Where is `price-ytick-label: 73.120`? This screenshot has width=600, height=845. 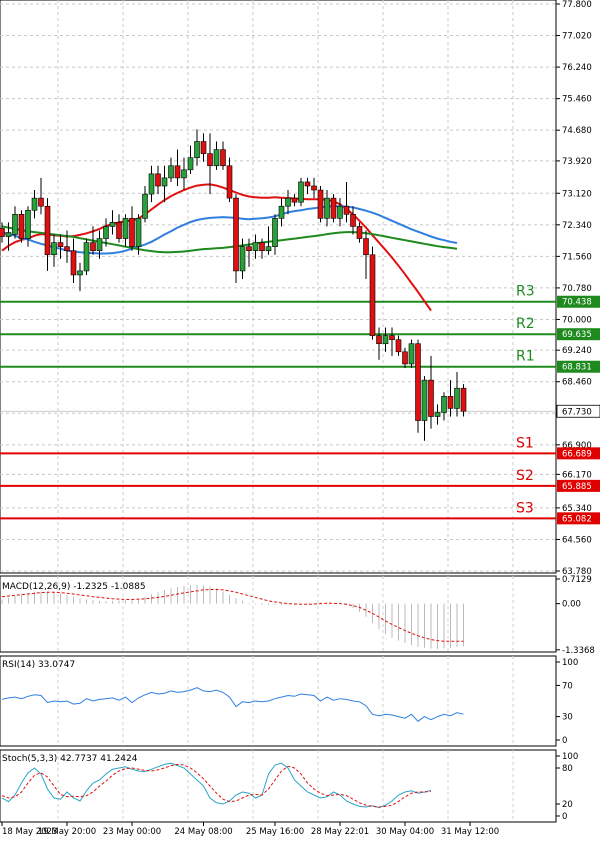
price-ytick-label: 73.120 is located at coordinates (577, 194).